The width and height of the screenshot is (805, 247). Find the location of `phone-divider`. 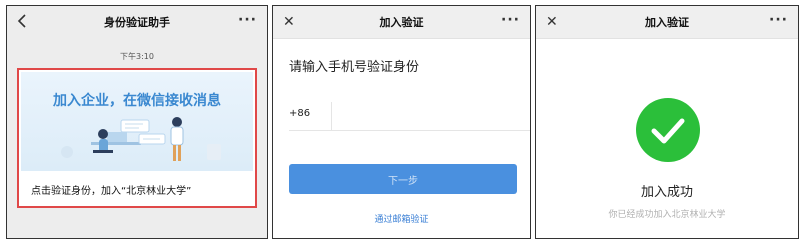

phone-divider is located at coordinates (331, 116).